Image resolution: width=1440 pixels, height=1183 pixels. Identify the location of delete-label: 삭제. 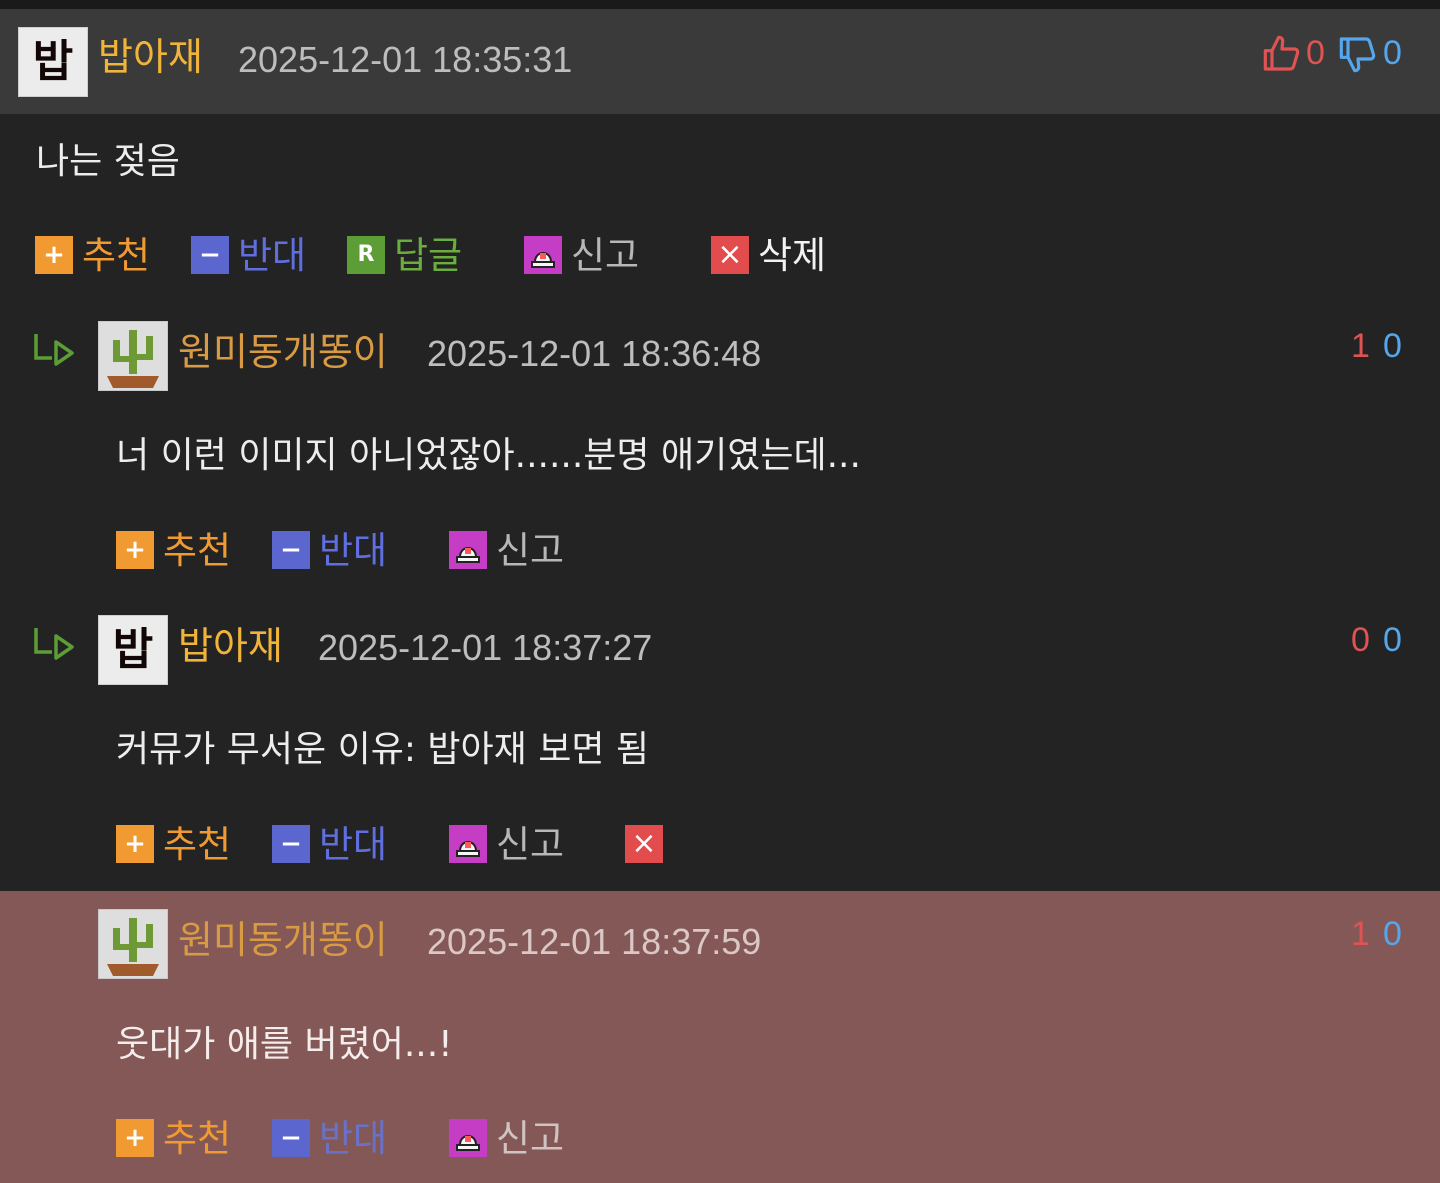
(792, 255).